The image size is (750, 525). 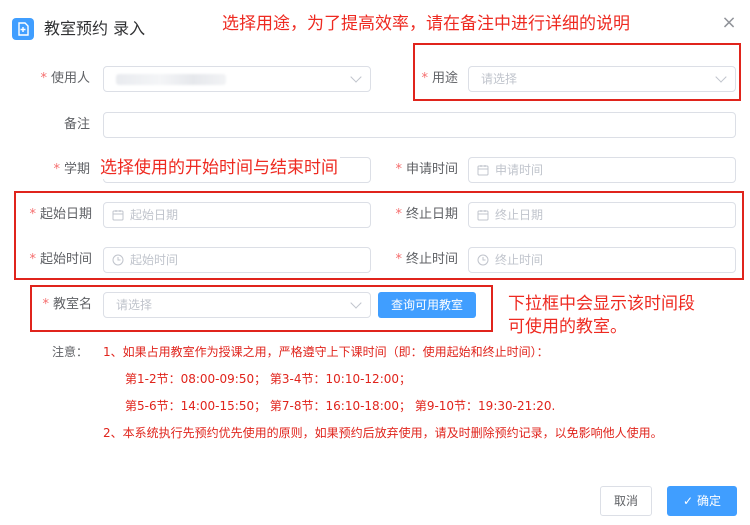 I want to click on confirm-button: ✓ 确定, so click(x=702, y=501).